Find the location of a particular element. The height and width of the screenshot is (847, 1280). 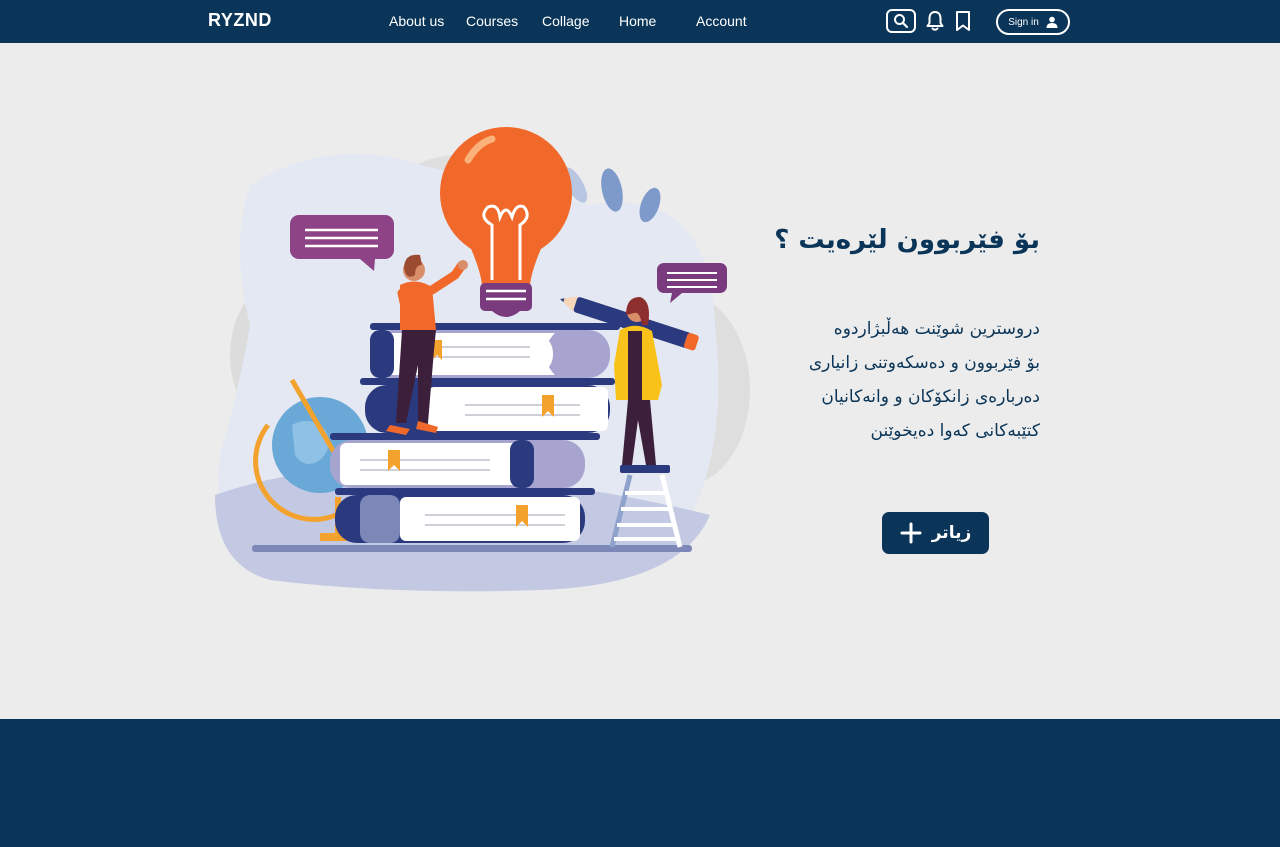

brand-logo: RYZND is located at coordinates (240, 20).